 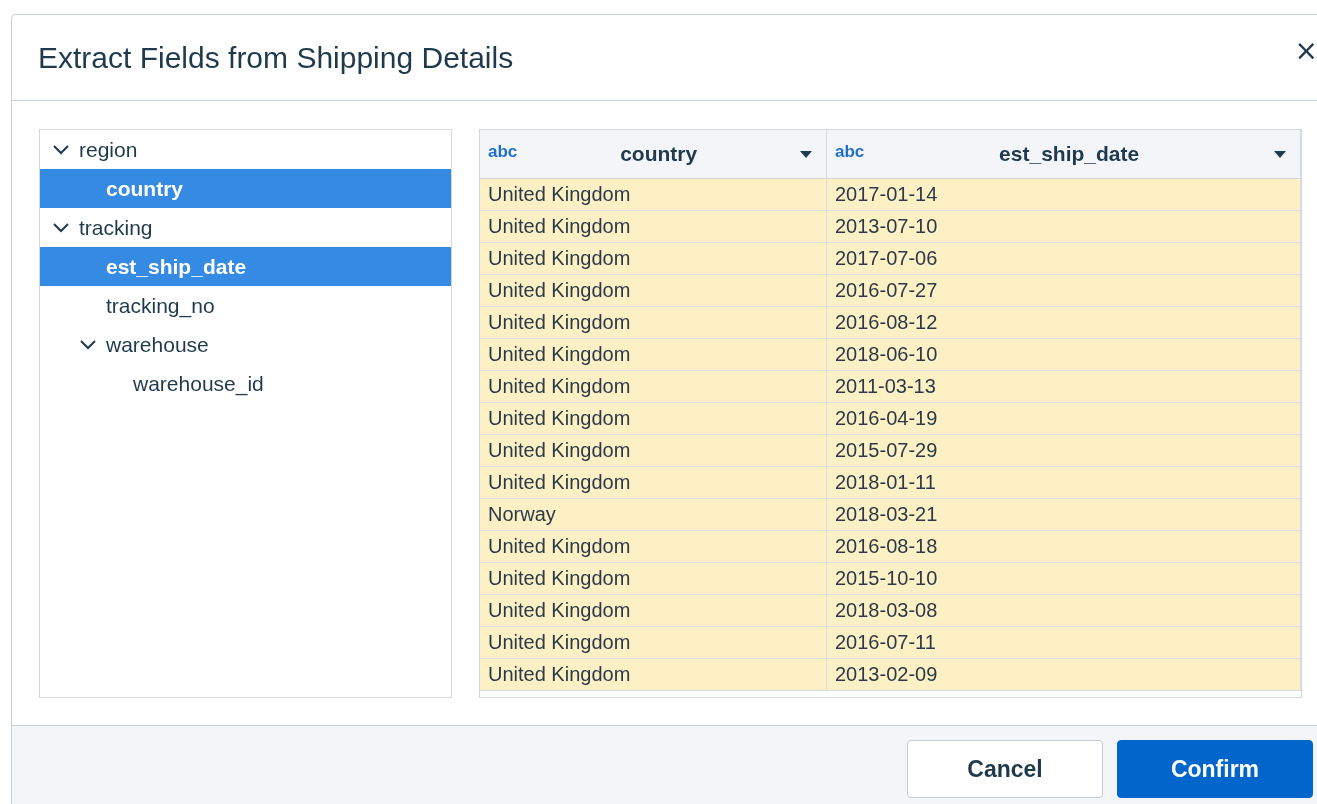 I want to click on table-cell: 2016-07-11, so click(x=1064, y=643).